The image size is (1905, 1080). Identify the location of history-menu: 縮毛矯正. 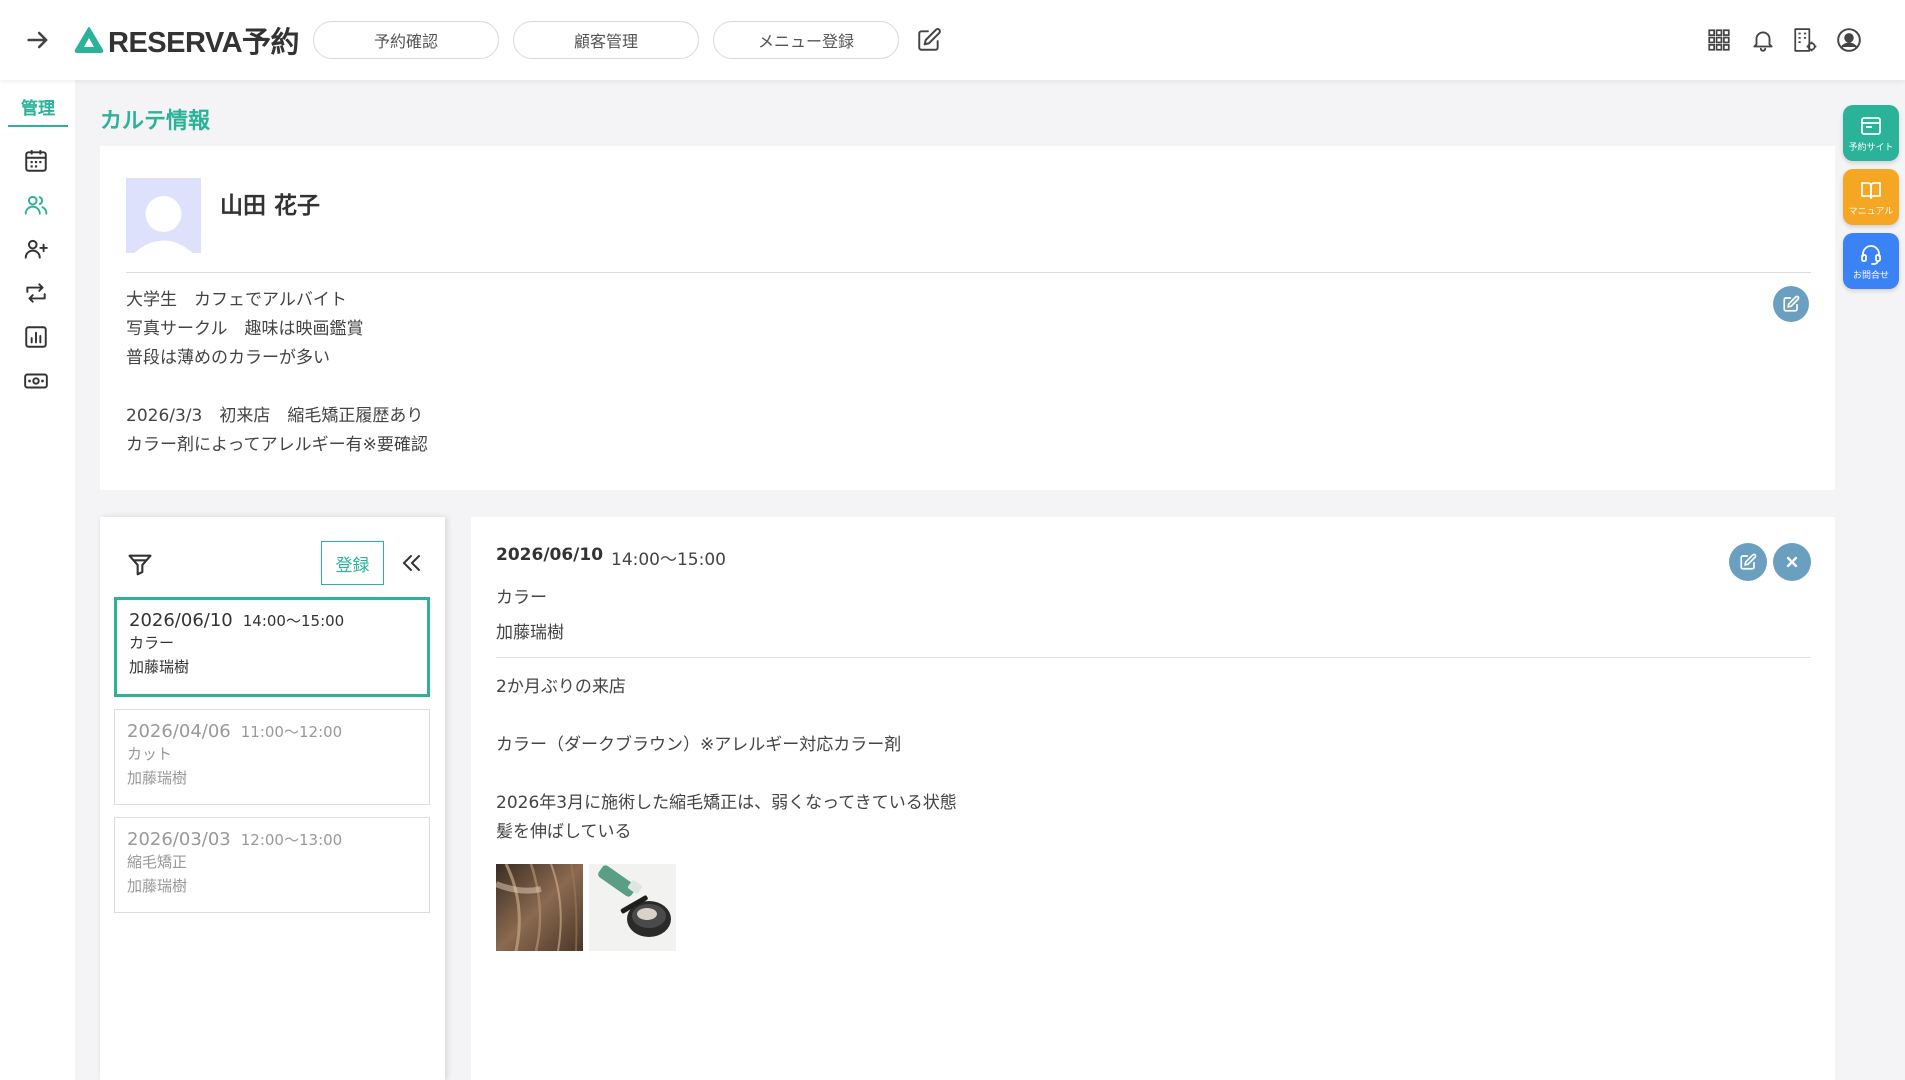
(157, 862).